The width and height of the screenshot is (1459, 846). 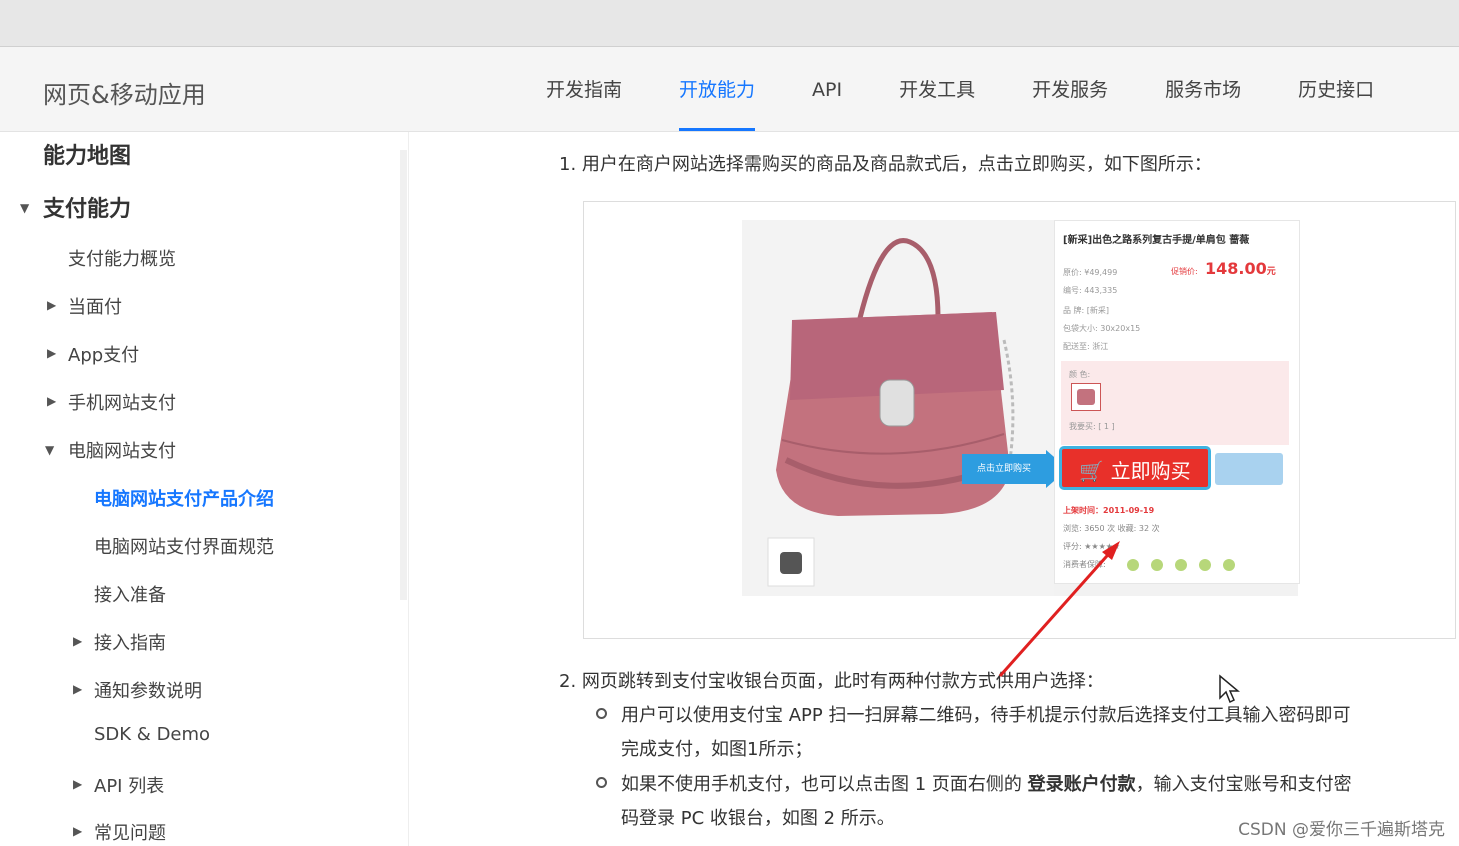 I want to click on color-swatch, so click(x=1086, y=397).